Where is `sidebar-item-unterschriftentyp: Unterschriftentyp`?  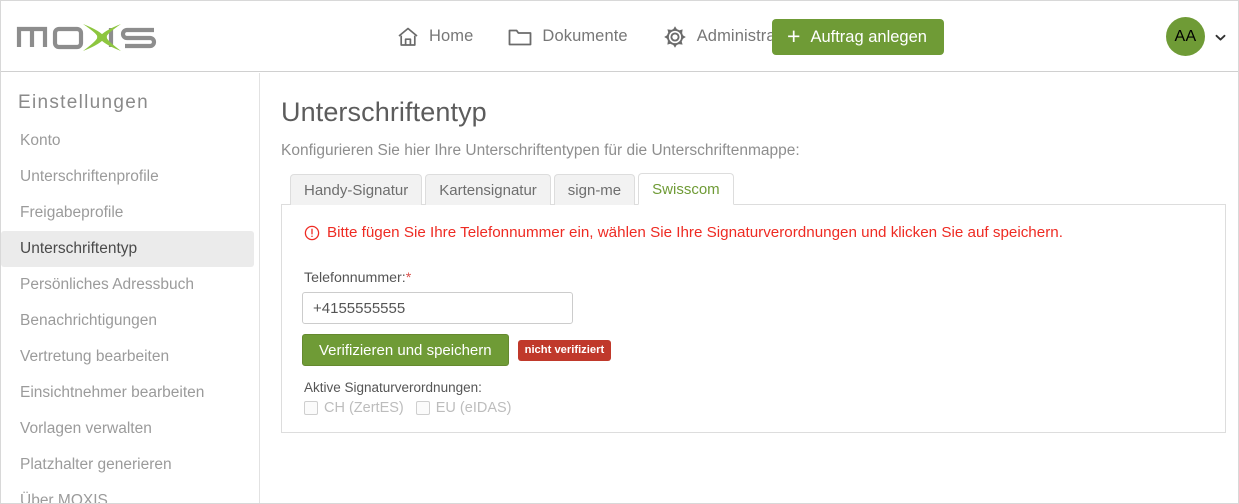 sidebar-item-unterschriftentyp: Unterschriftentyp is located at coordinates (127, 249).